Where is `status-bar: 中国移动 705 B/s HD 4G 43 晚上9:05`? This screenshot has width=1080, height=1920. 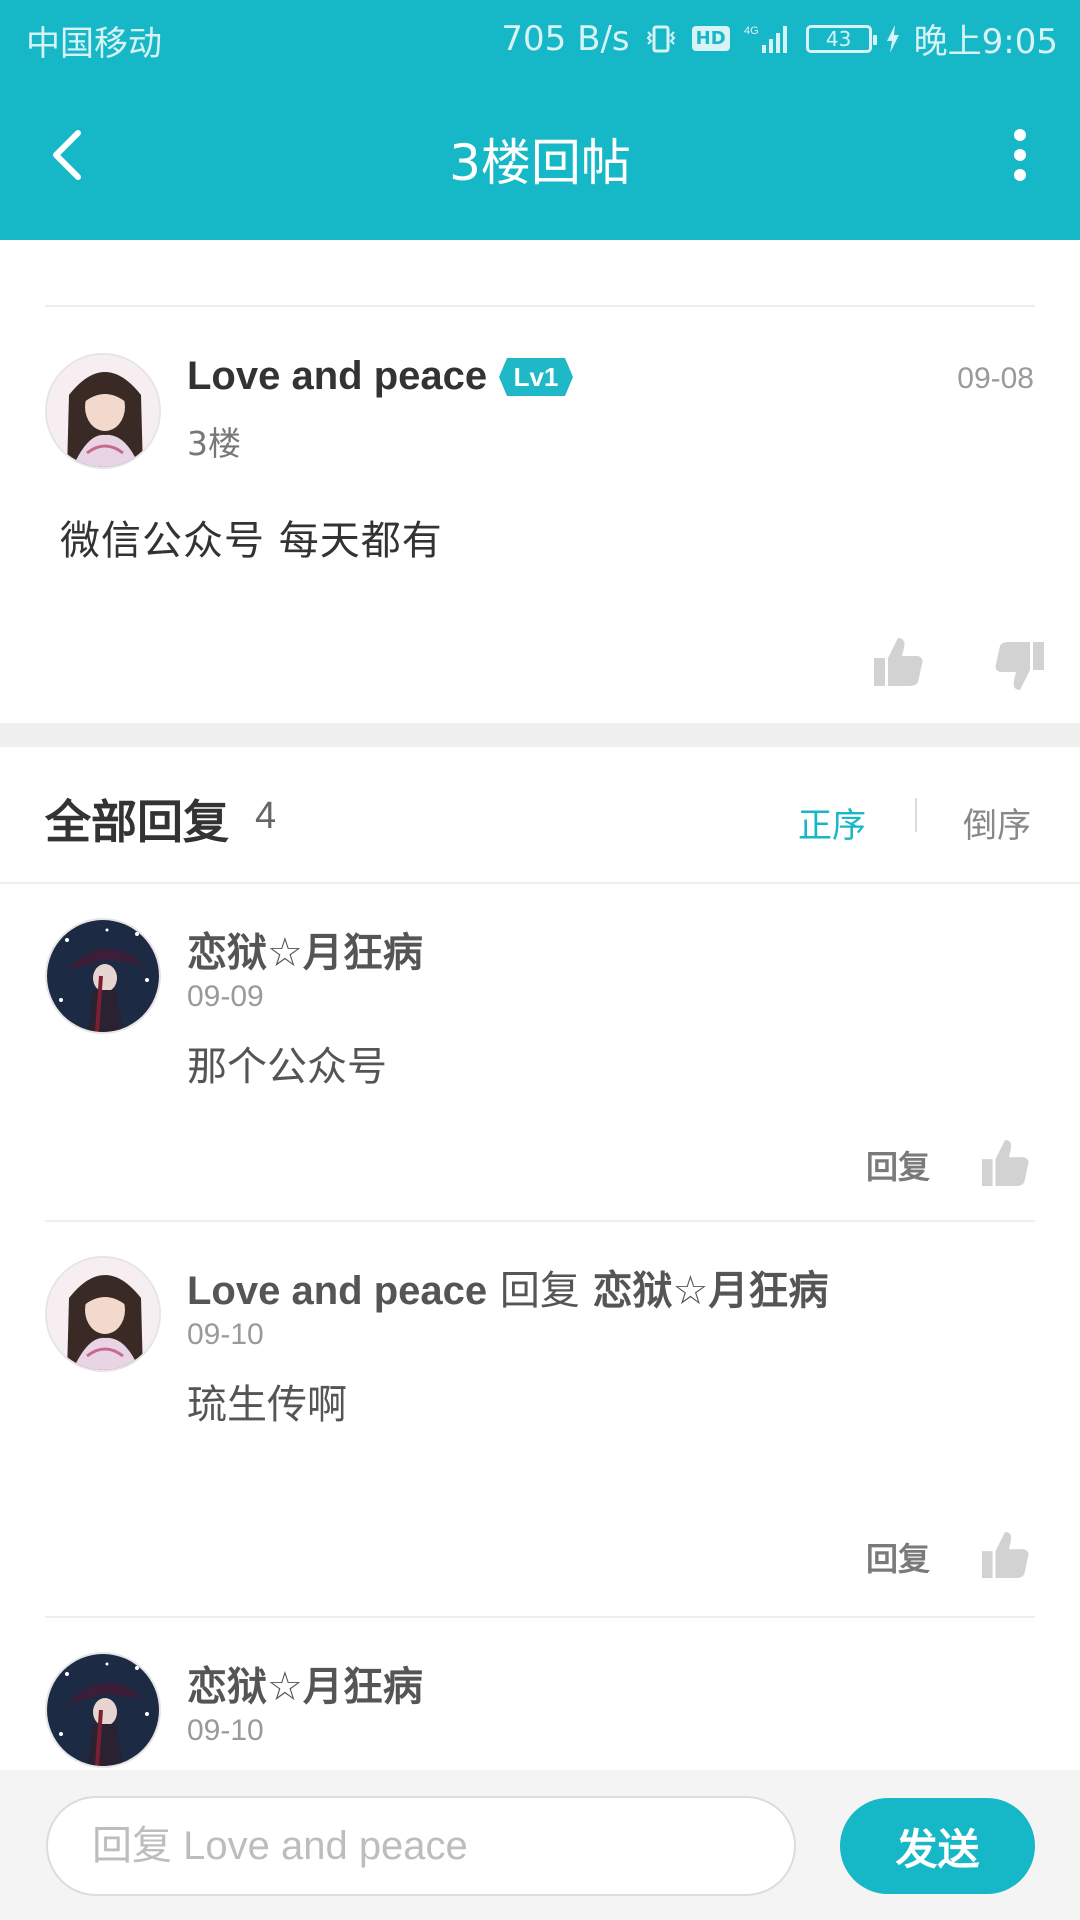 status-bar: 中国移动 705 B/s HD 4G 43 晚上9:05 is located at coordinates (540, 37).